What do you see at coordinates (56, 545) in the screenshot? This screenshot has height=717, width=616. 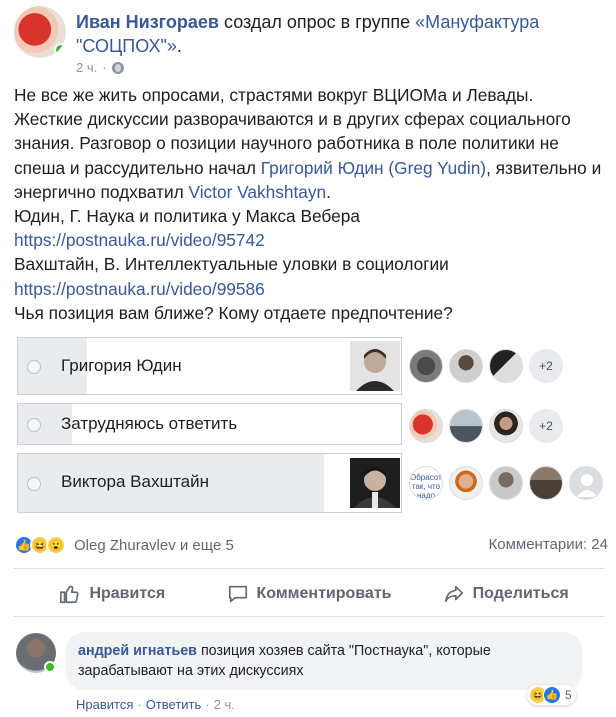 I see `wow-reaction-icon: 😮` at bounding box center [56, 545].